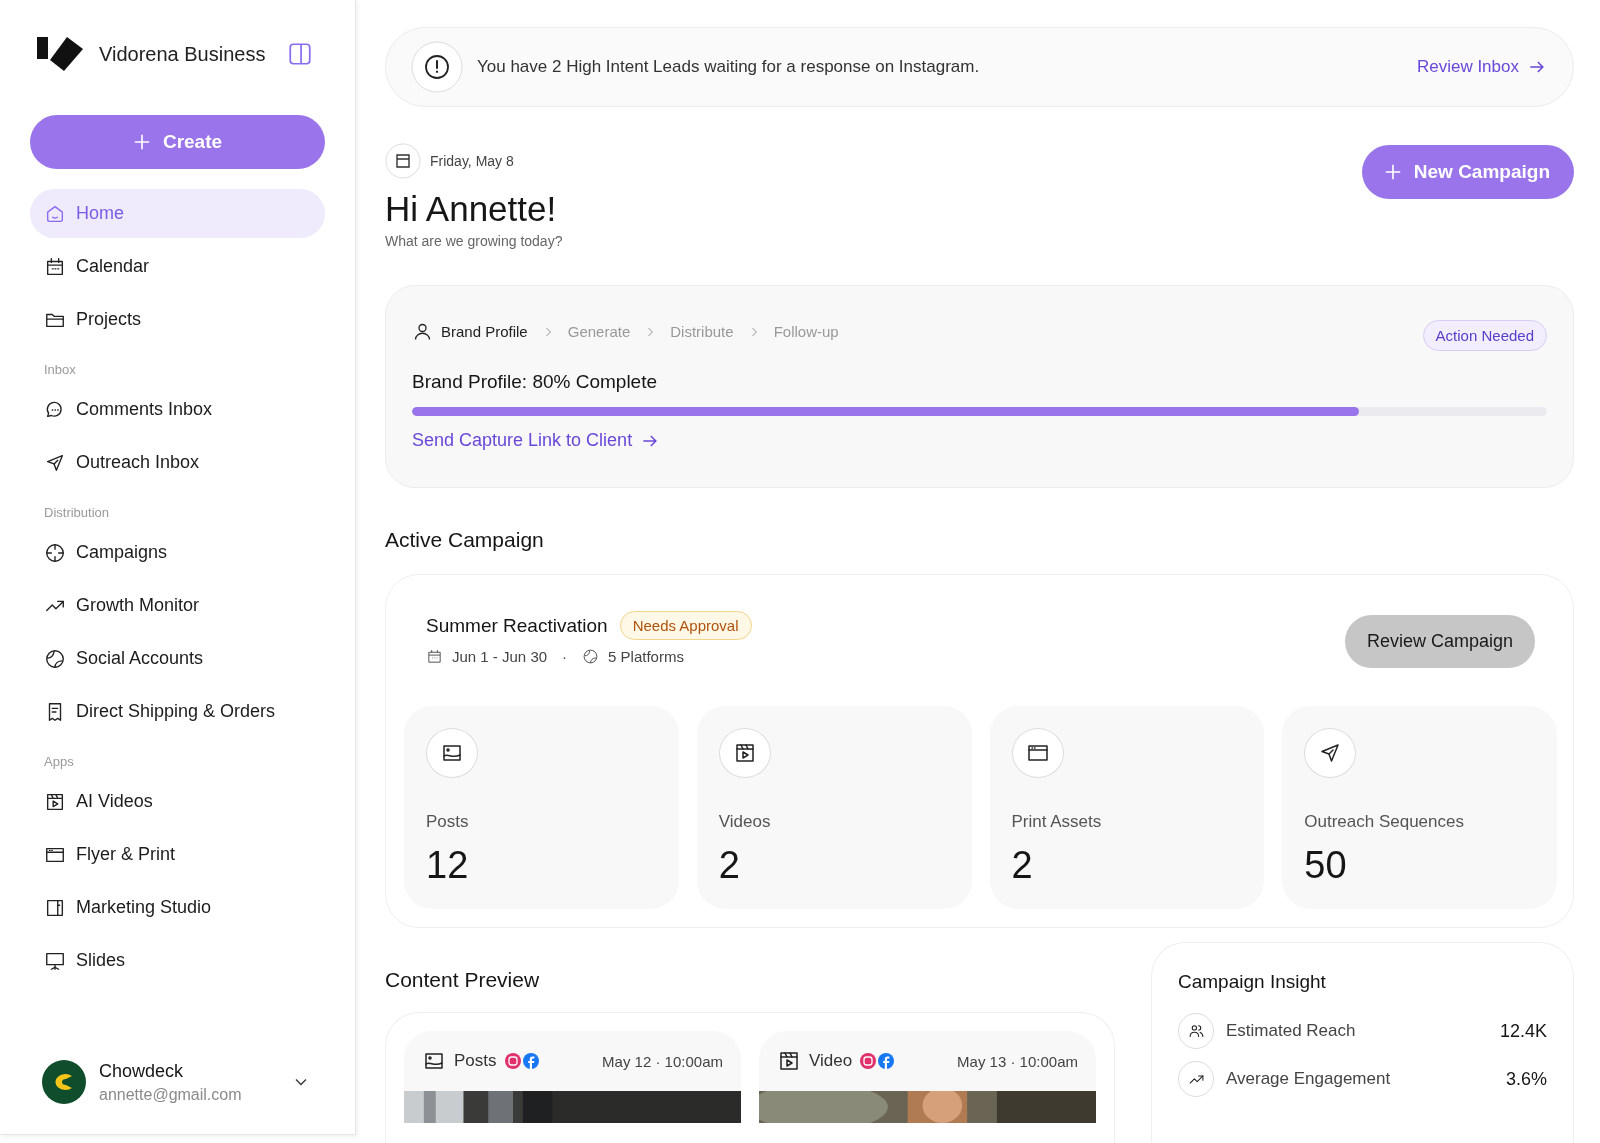 The image size is (1600, 1143). Describe the element at coordinates (300, 54) in the screenshot. I see `sidebar-toggle-icon` at that location.